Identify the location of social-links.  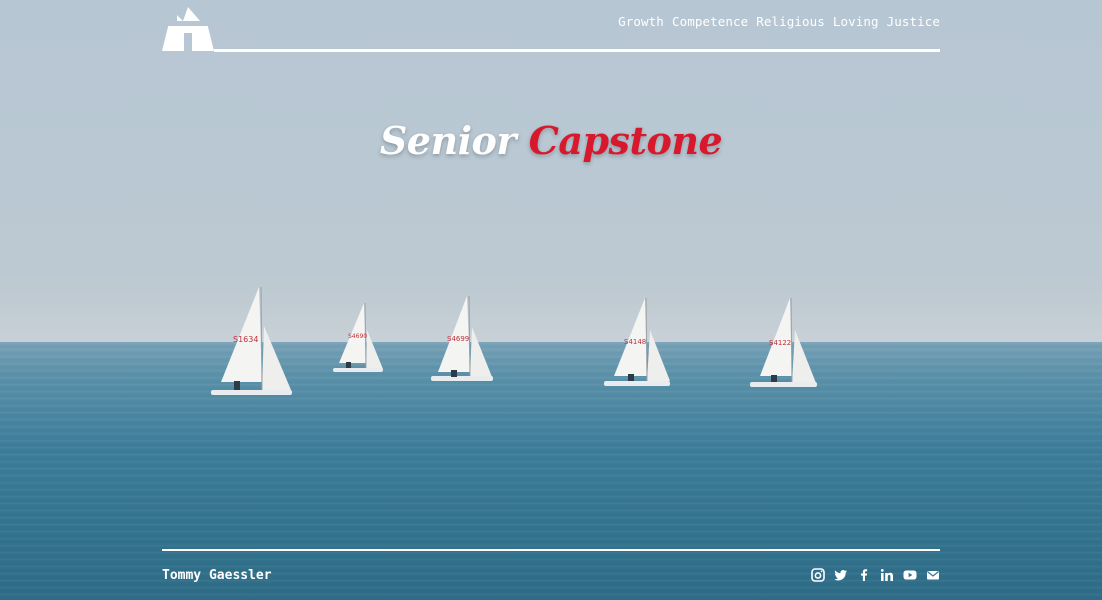
(875, 575).